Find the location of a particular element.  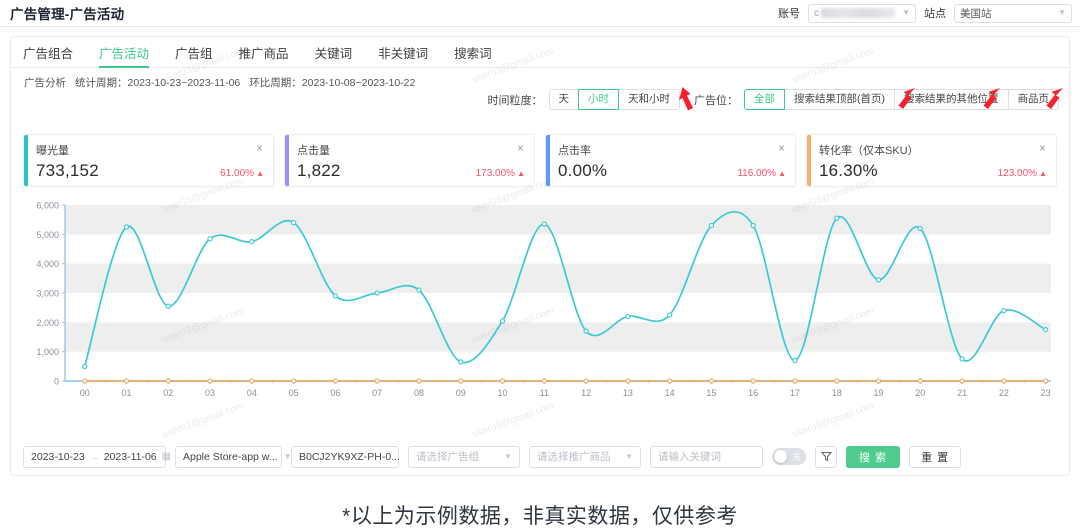

footer-disclaimer: *以上为示例数据，非真实数据，仅供参考 is located at coordinates (540, 516).